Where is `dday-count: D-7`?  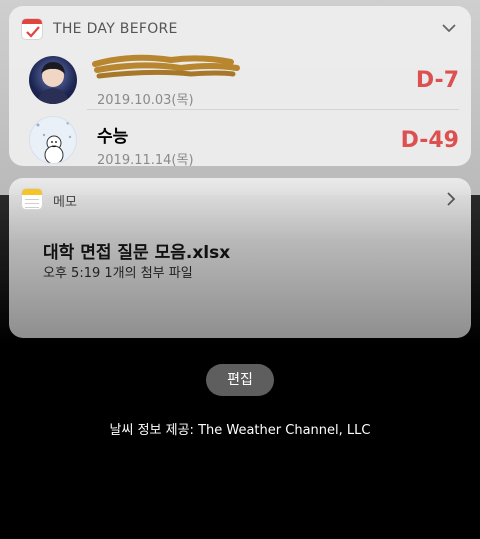 dday-count: D-7 is located at coordinates (437, 80).